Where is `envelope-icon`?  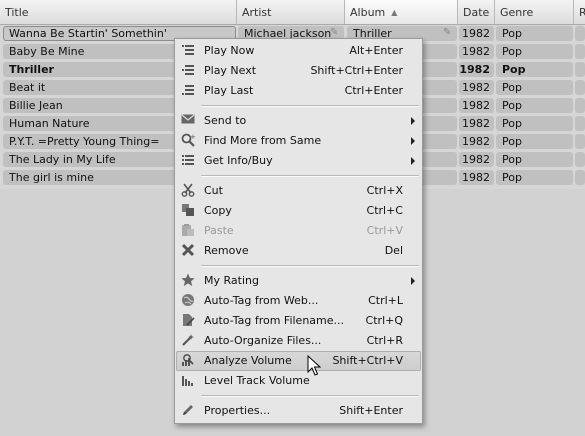 envelope-icon is located at coordinates (188, 121).